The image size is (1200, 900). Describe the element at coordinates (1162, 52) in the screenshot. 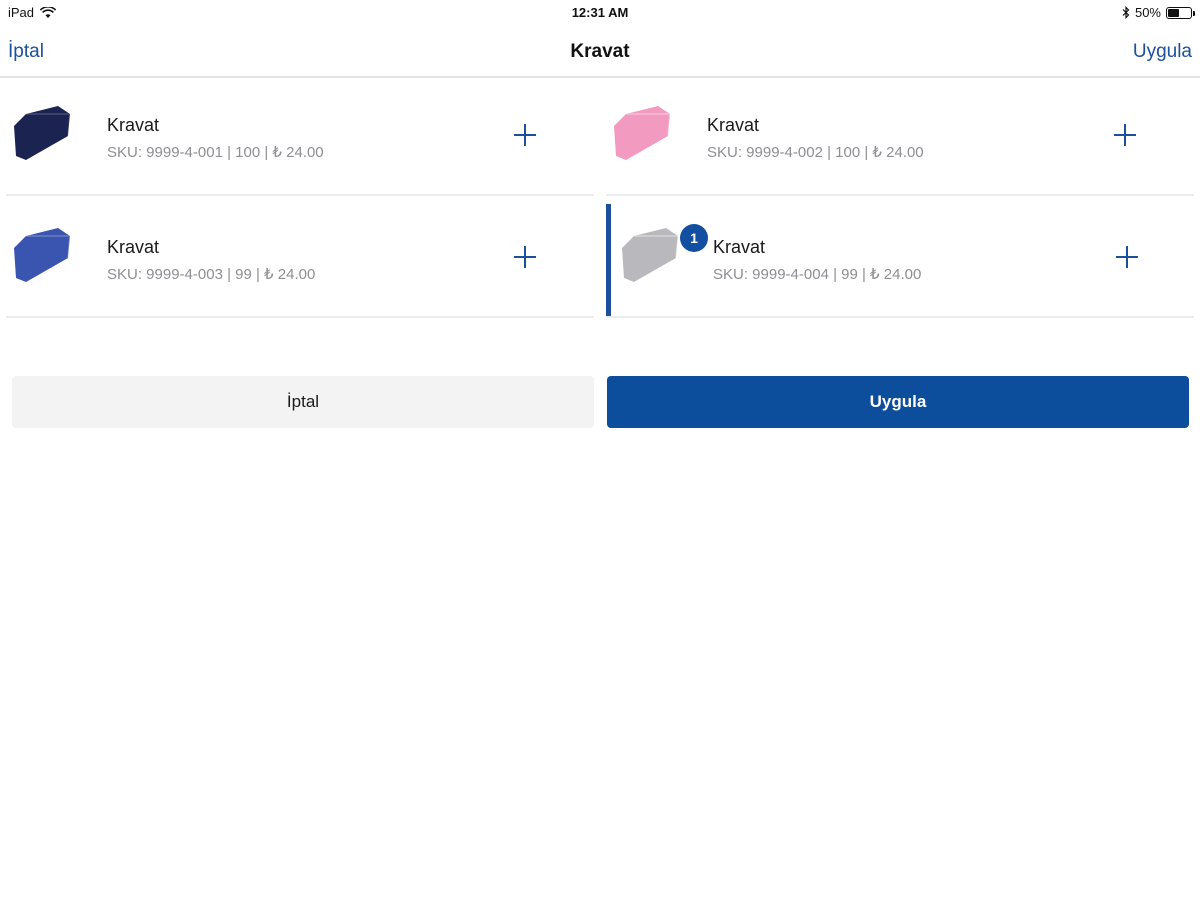

I see `nav-apply-button: Uygula` at that location.